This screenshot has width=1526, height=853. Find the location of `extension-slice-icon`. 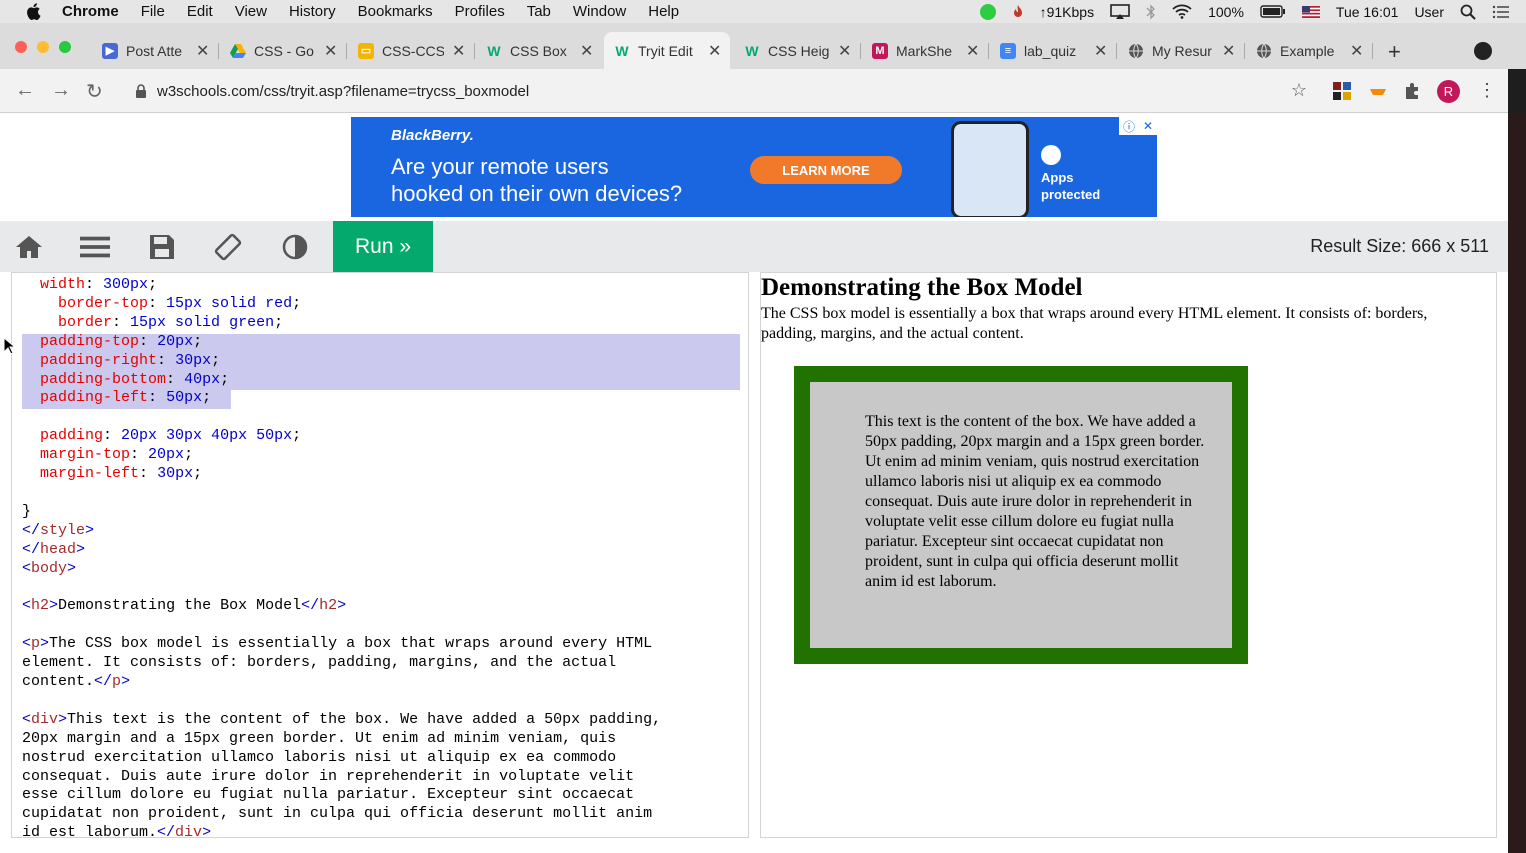

extension-slice-icon is located at coordinates (1378, 91).